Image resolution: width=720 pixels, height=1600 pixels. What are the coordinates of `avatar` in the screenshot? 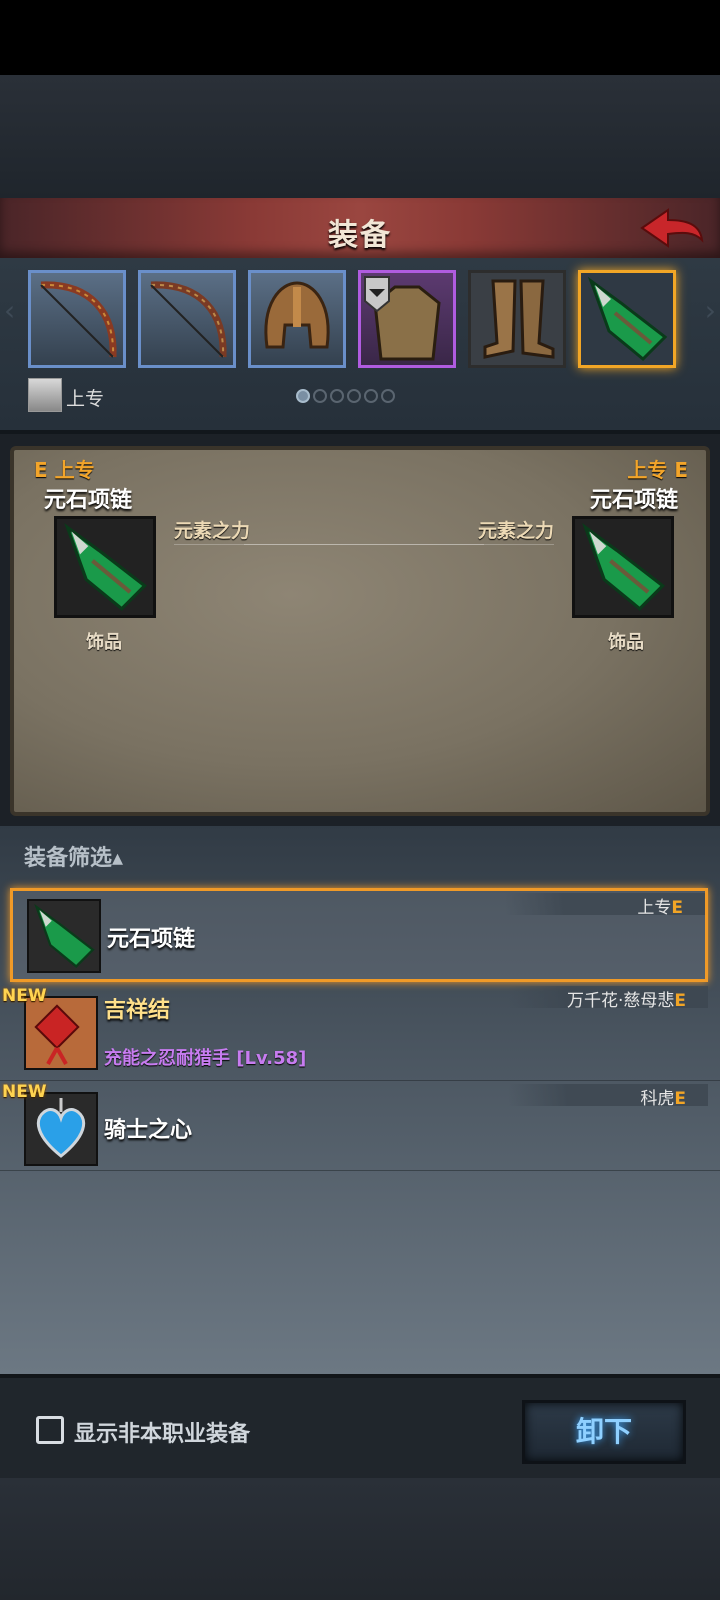 It's located at (45, 395).